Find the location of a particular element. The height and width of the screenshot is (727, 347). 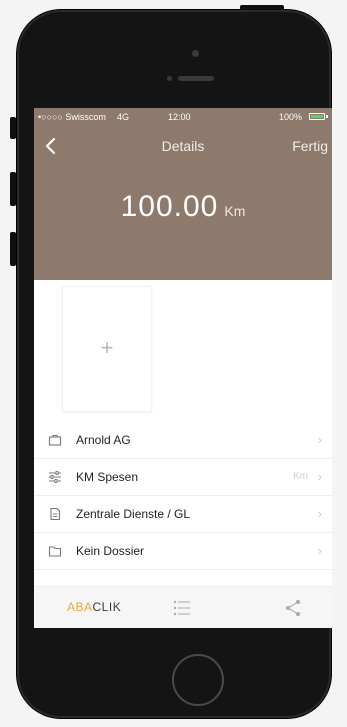

list-item-label: Kein Dossier is located at coordinates (110, 551).